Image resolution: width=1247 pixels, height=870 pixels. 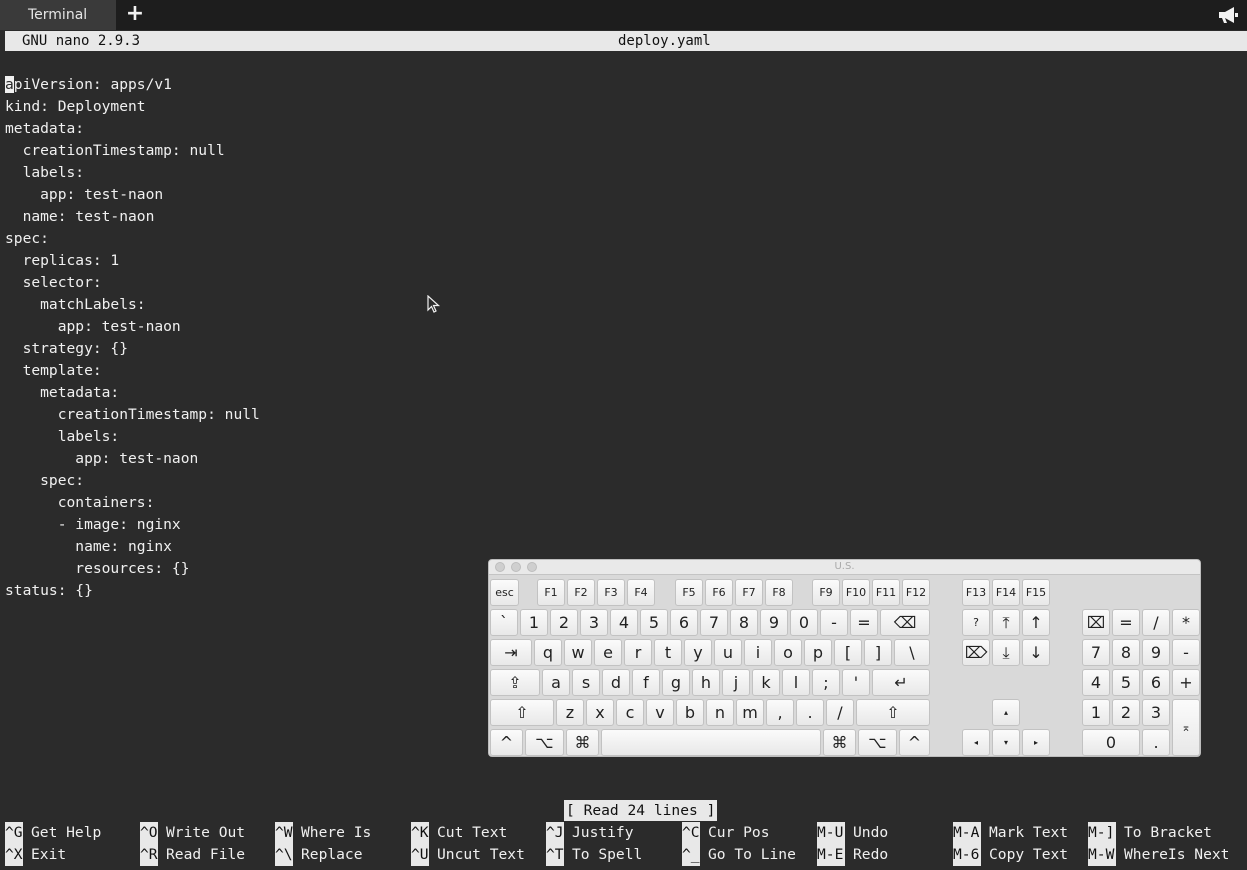 I want to click on key-5: 5, so click(x=654, y=622).